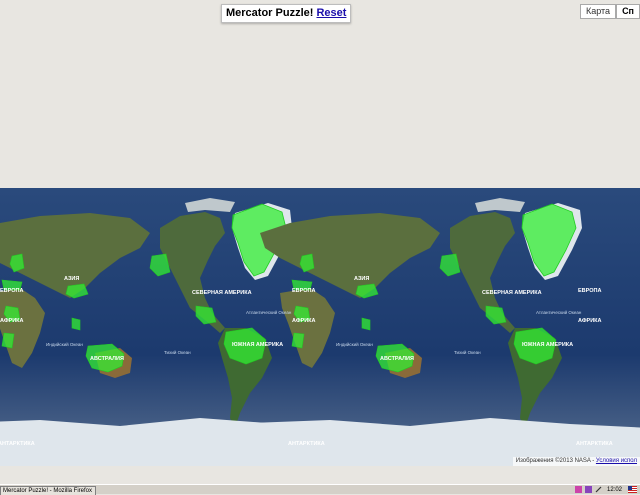  I want to click on language-flag-icon, so click(632, 489).